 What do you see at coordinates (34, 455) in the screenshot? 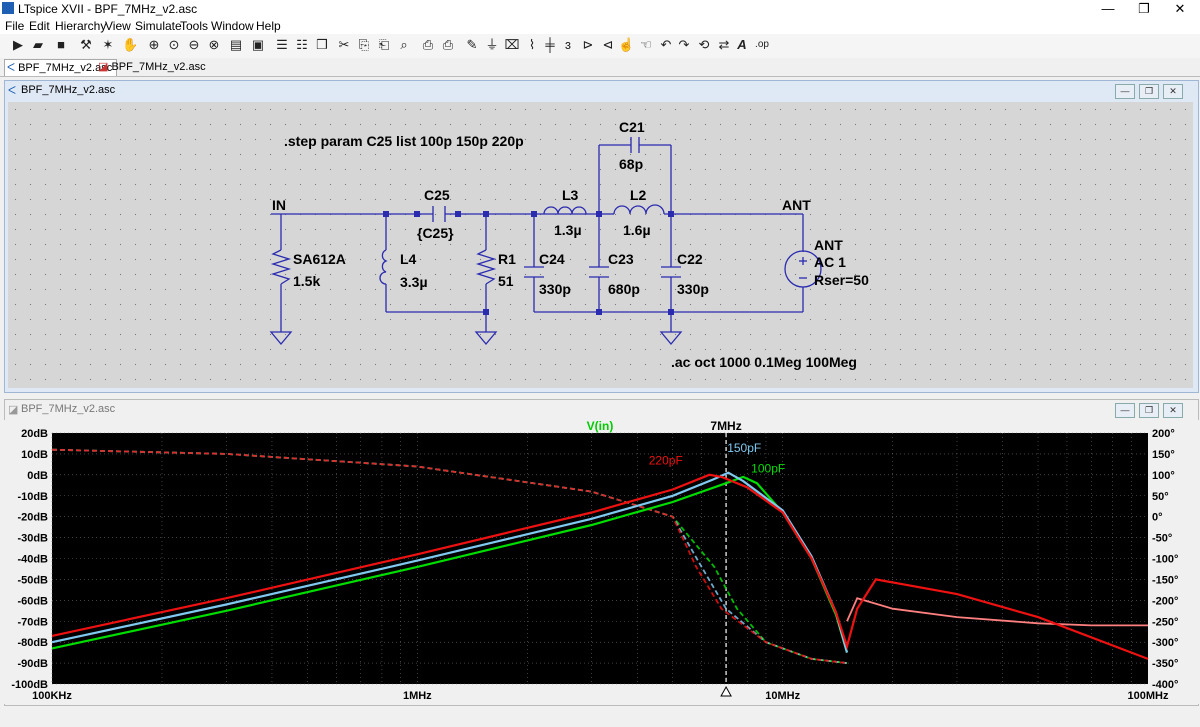
I see `y-tick-label-left: 10dB` at bounding box center [34, 455].